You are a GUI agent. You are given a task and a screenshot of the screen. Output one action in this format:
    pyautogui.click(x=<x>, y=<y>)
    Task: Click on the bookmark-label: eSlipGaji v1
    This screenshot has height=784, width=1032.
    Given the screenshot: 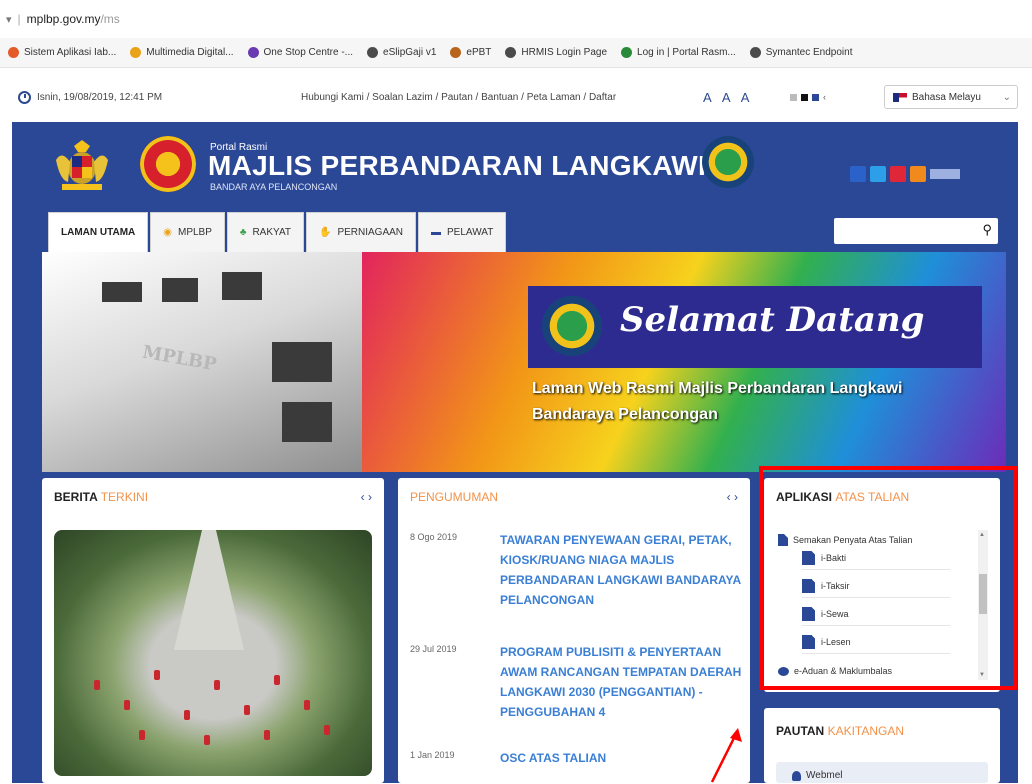 What is the action you would take?
    pyautogui.click(x=410, y=52)
    